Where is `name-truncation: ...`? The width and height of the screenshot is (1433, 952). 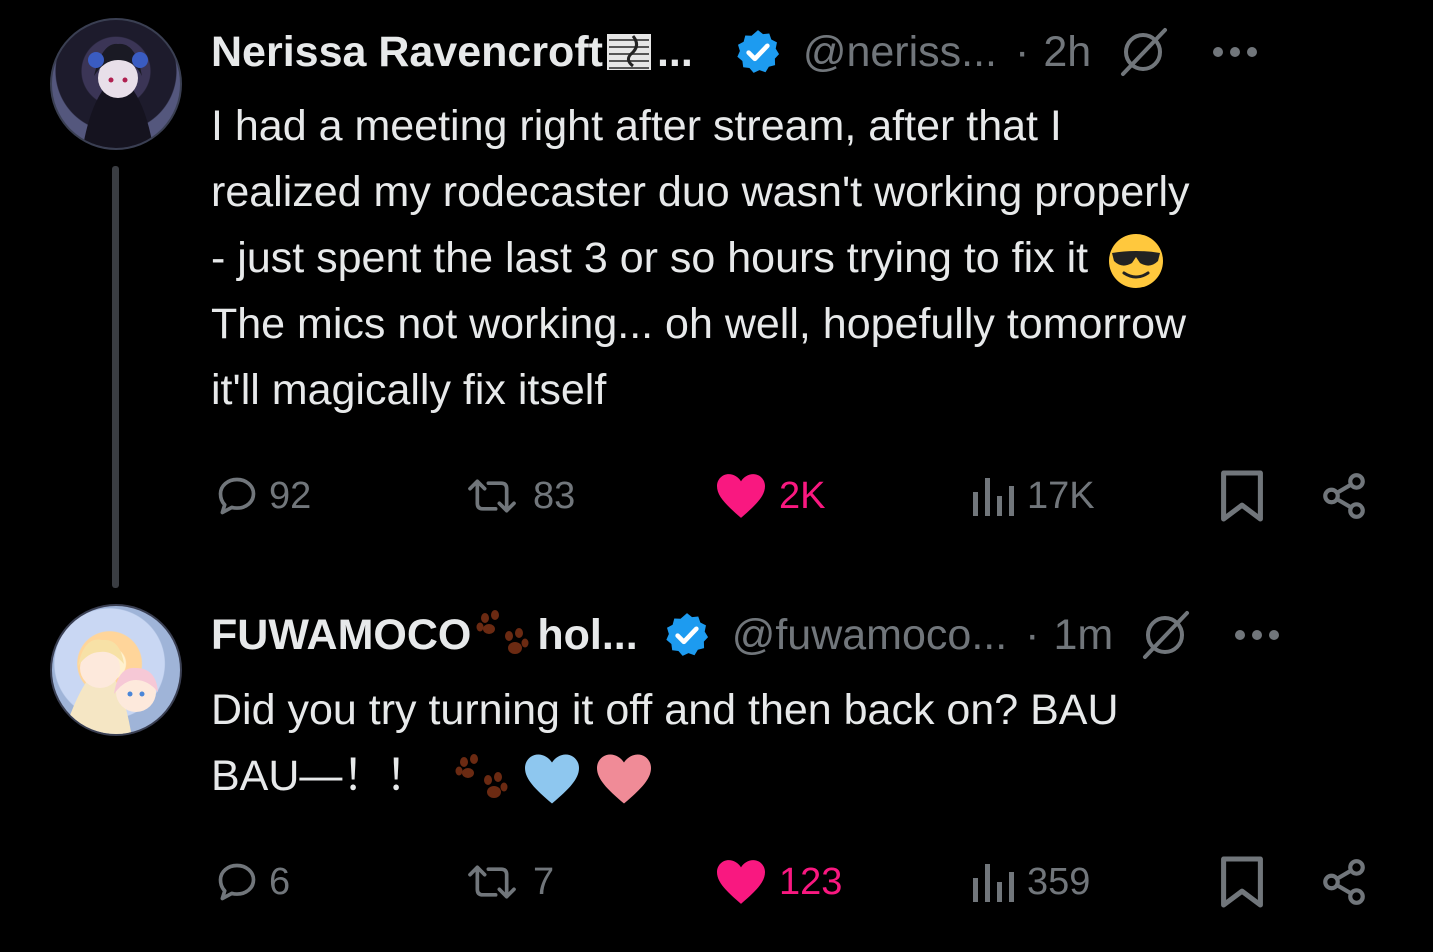
name-truncation: ... is located at coordinates (674, 51).